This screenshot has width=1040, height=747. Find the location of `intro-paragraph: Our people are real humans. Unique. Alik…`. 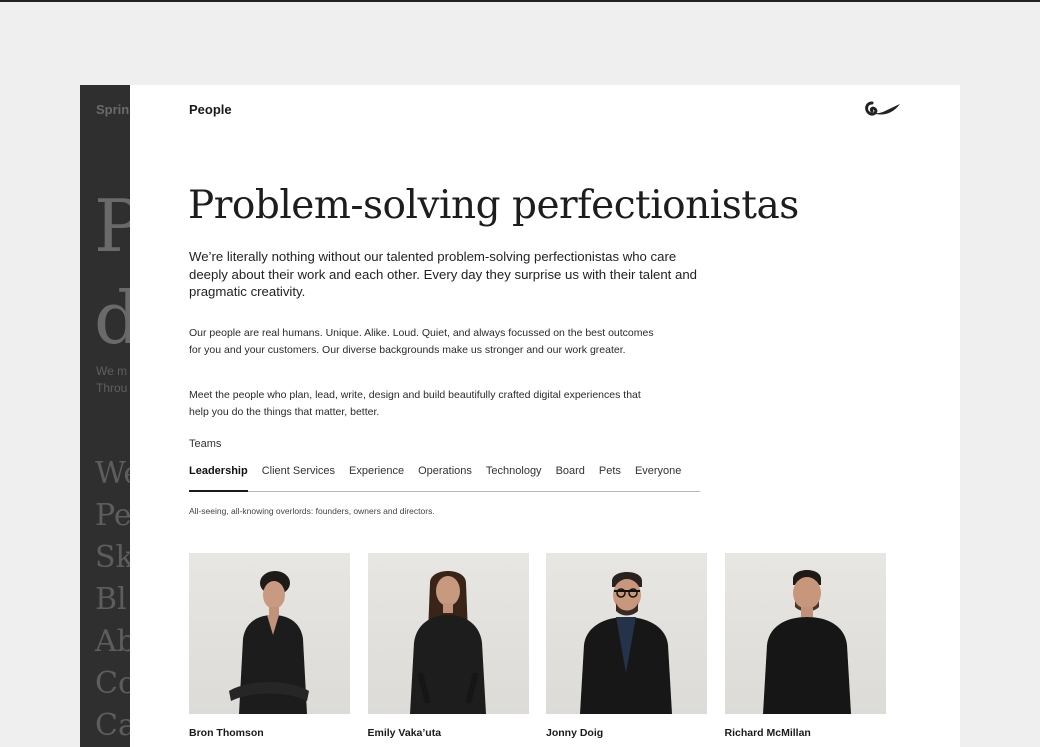

intro-paragraph: Our people are real humans. Unique. Alik… is located at coordinates (421, 341).